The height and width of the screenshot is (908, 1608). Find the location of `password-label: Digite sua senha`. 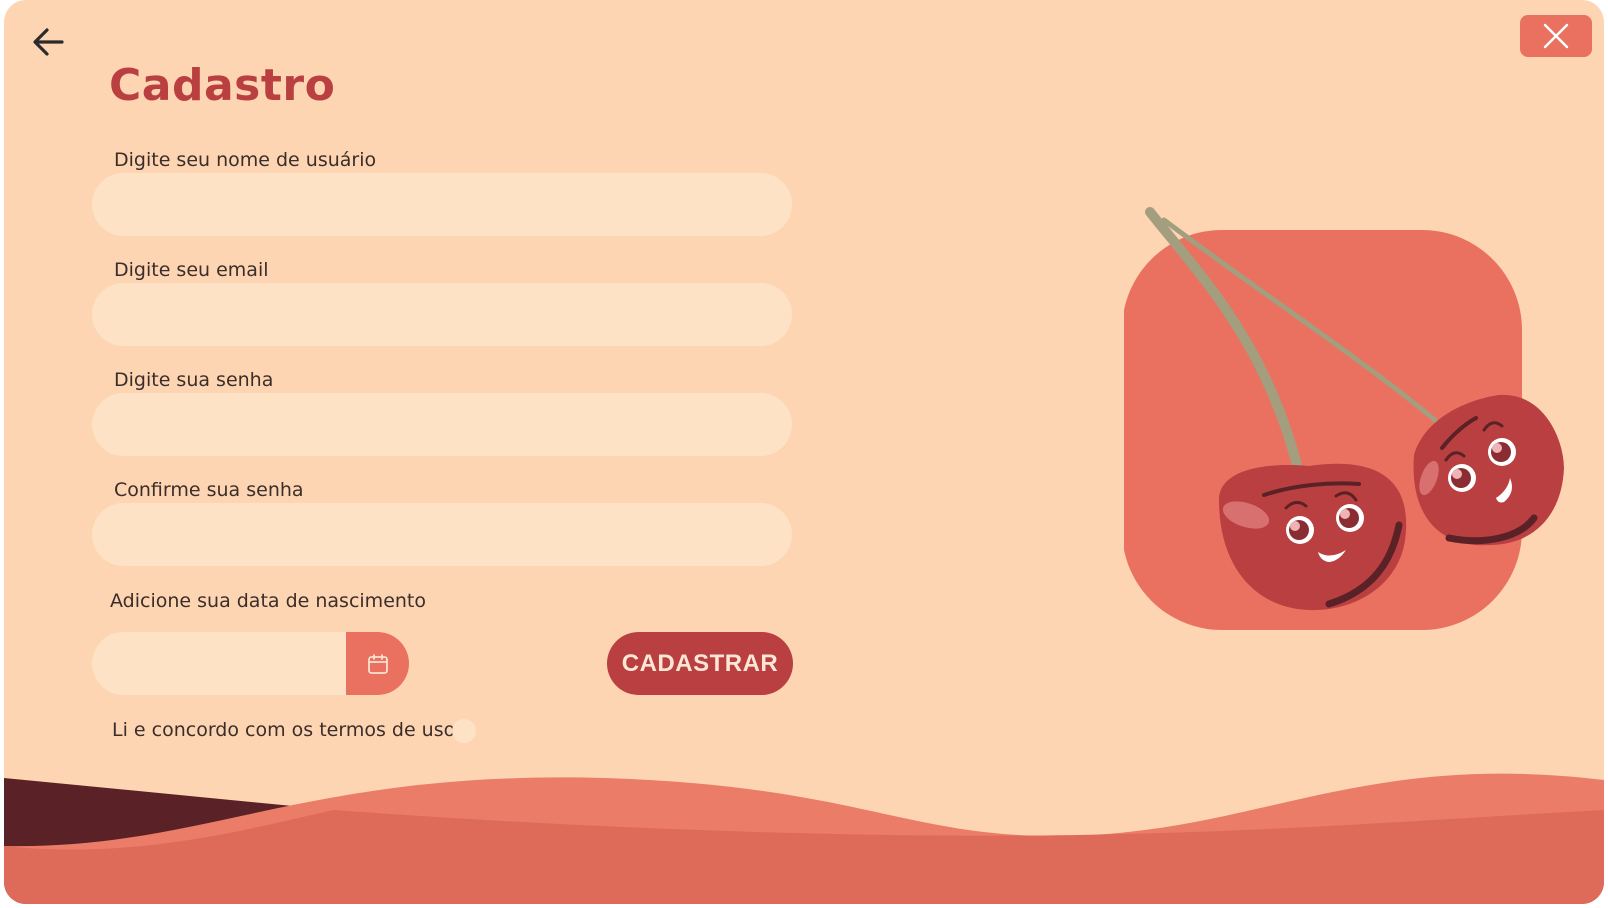

password-label: Digite sua senha is located at coordinates (194, 380).